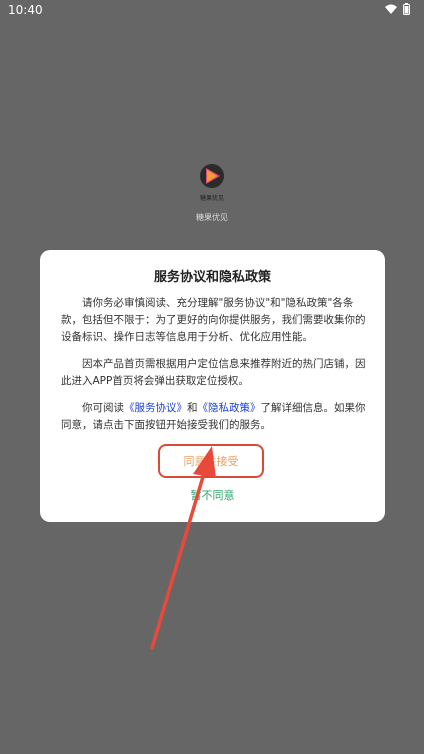  I want to click on status-icons, so click(397, 9).